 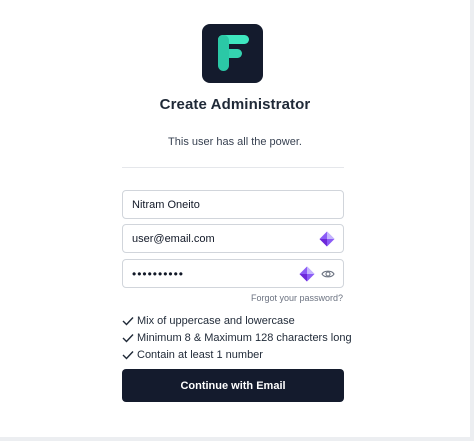 I want to click on name-input, so click(x=217, y=204).